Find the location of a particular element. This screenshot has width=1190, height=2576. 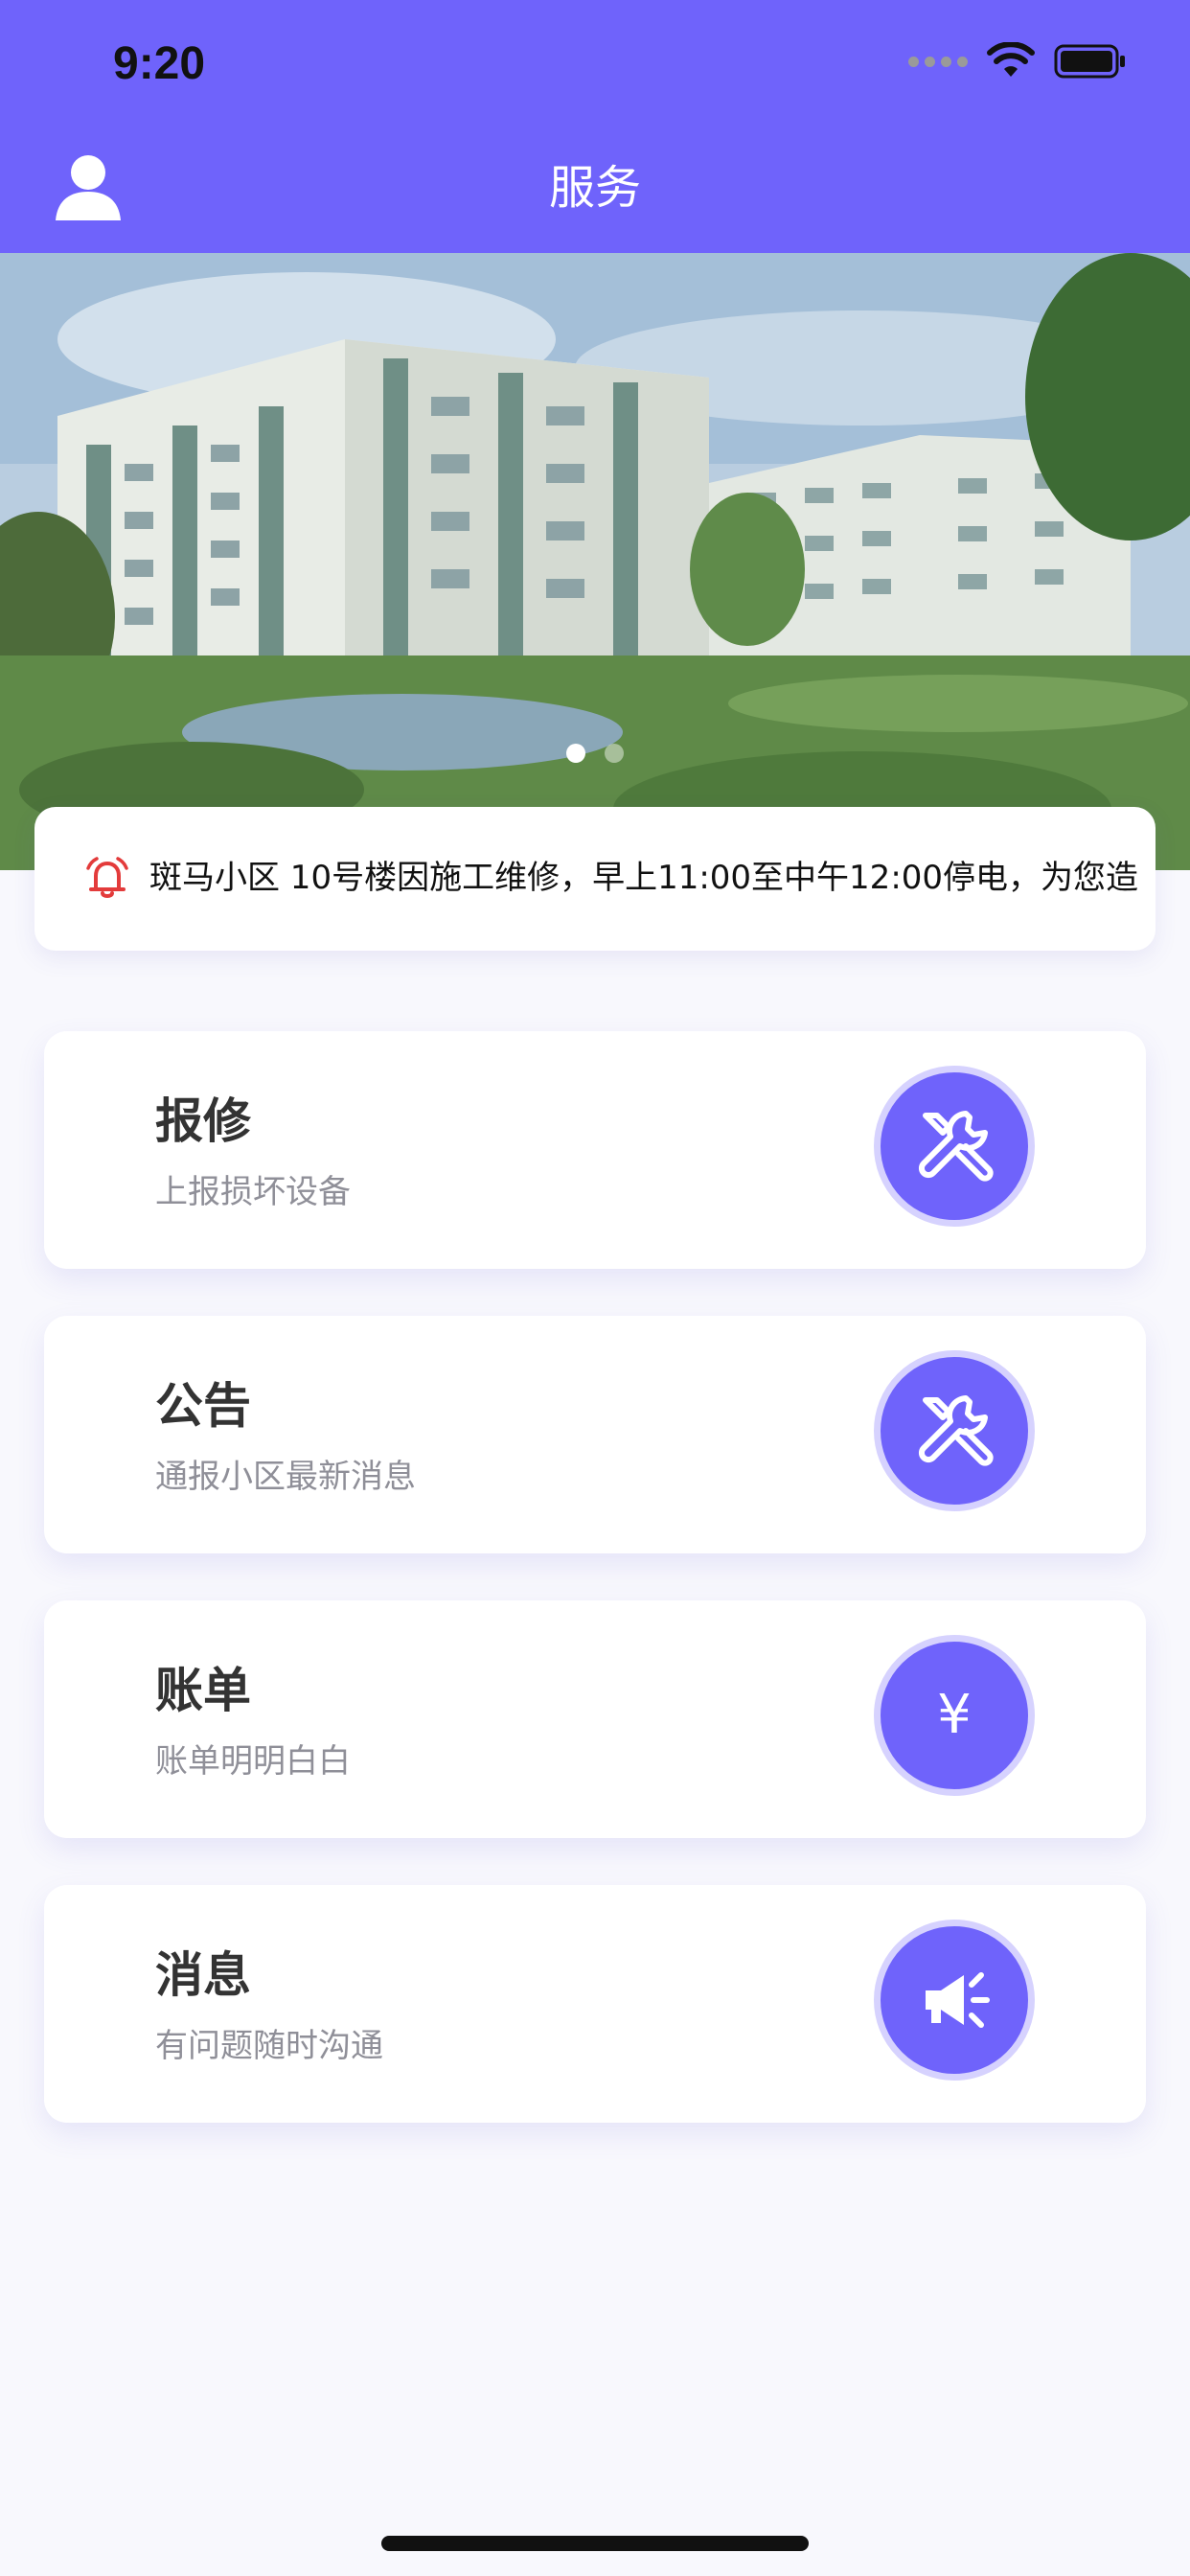

service-card-announcement: 公告 通报小区最新消息 is located at coordinates (595, 1434).